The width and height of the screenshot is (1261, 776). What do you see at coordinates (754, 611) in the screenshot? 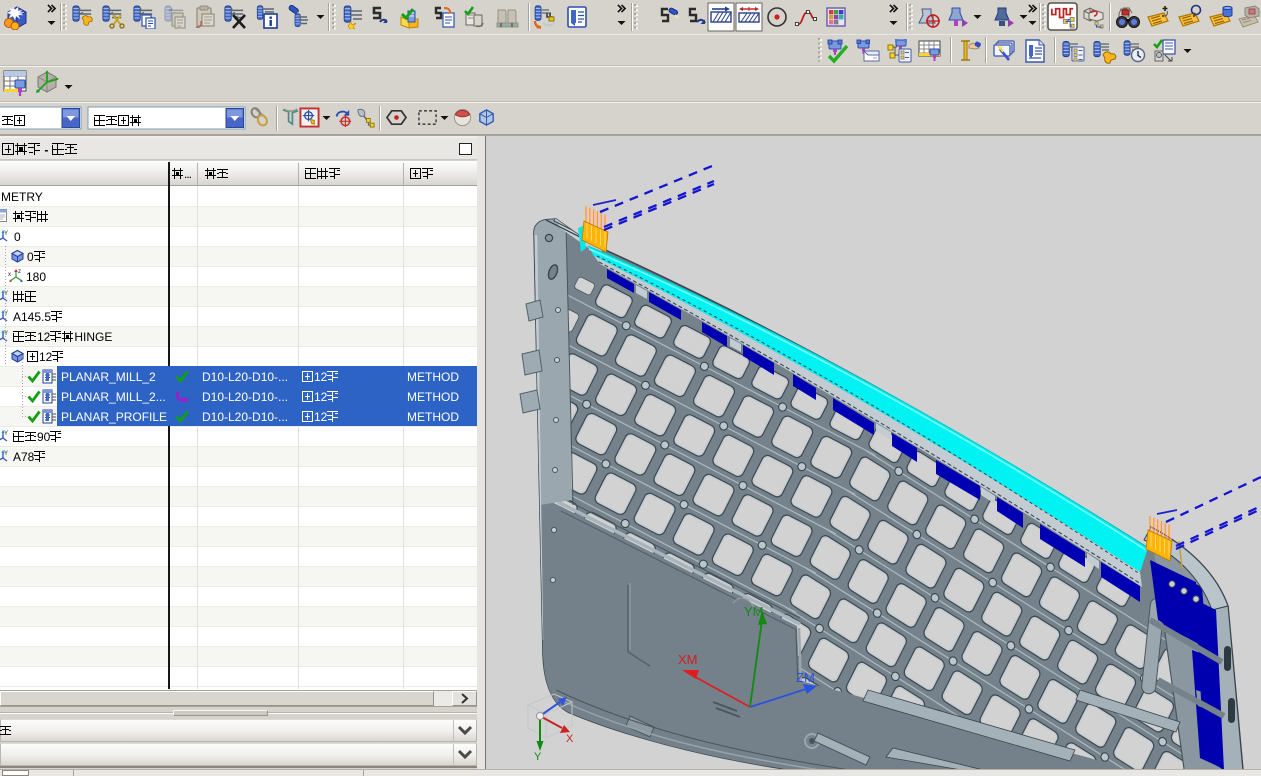
I see `svg-text: YM` at bounding box center [754, 611].